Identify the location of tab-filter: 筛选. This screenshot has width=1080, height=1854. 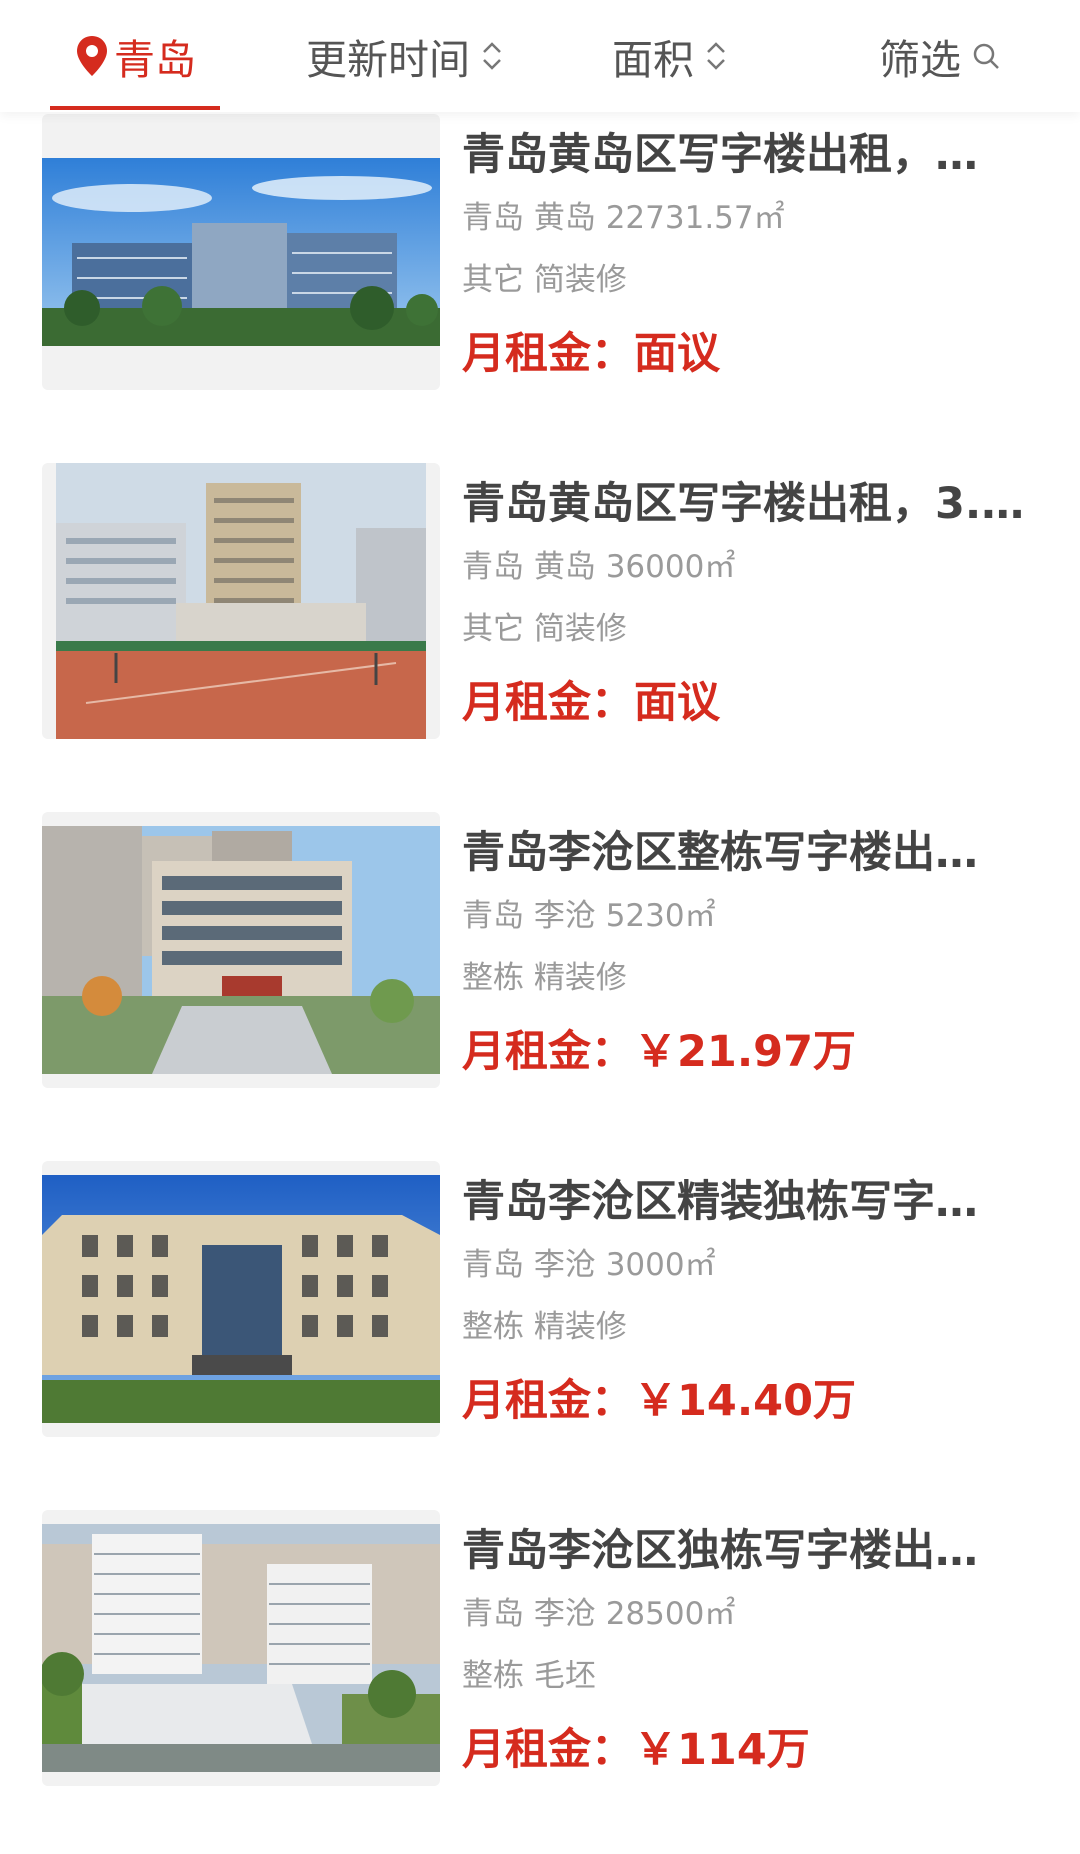
(940, 56).